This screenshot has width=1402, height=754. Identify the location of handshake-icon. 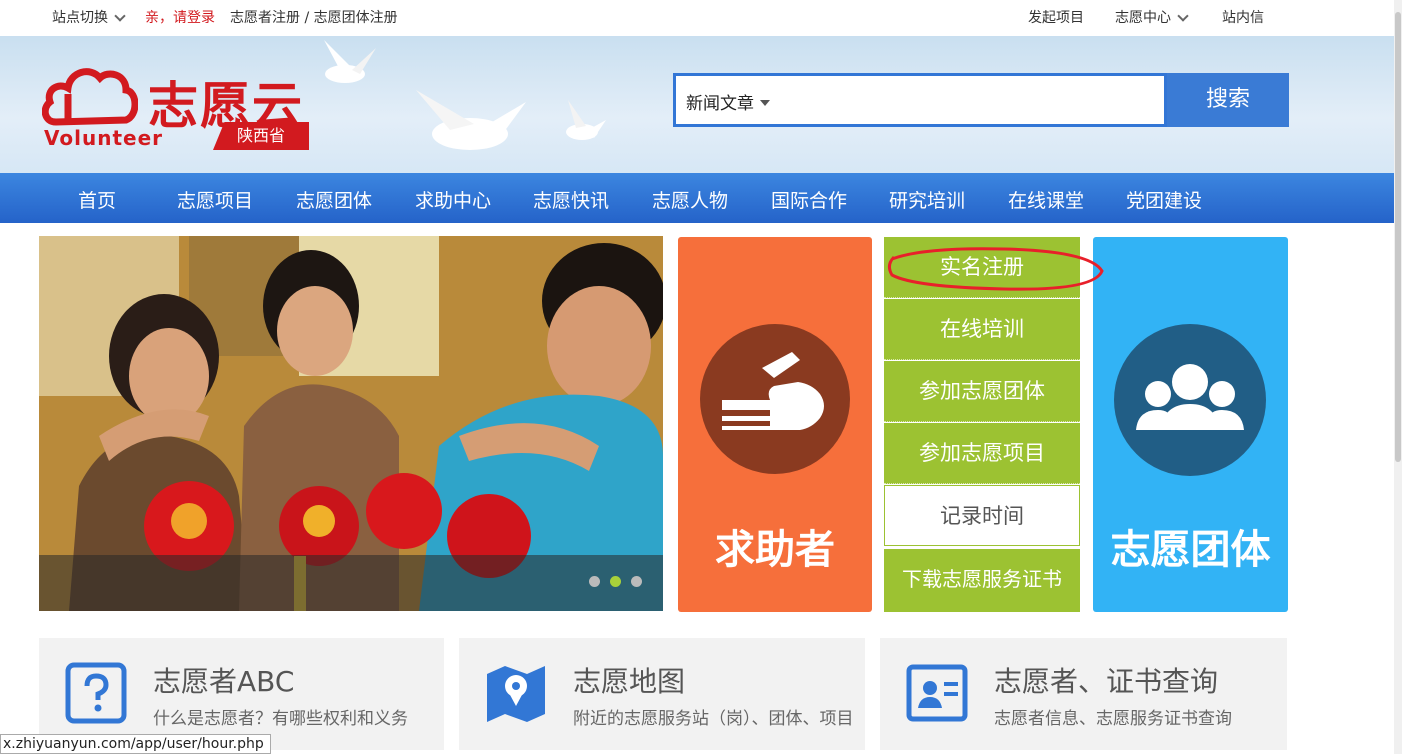
(775, 399).